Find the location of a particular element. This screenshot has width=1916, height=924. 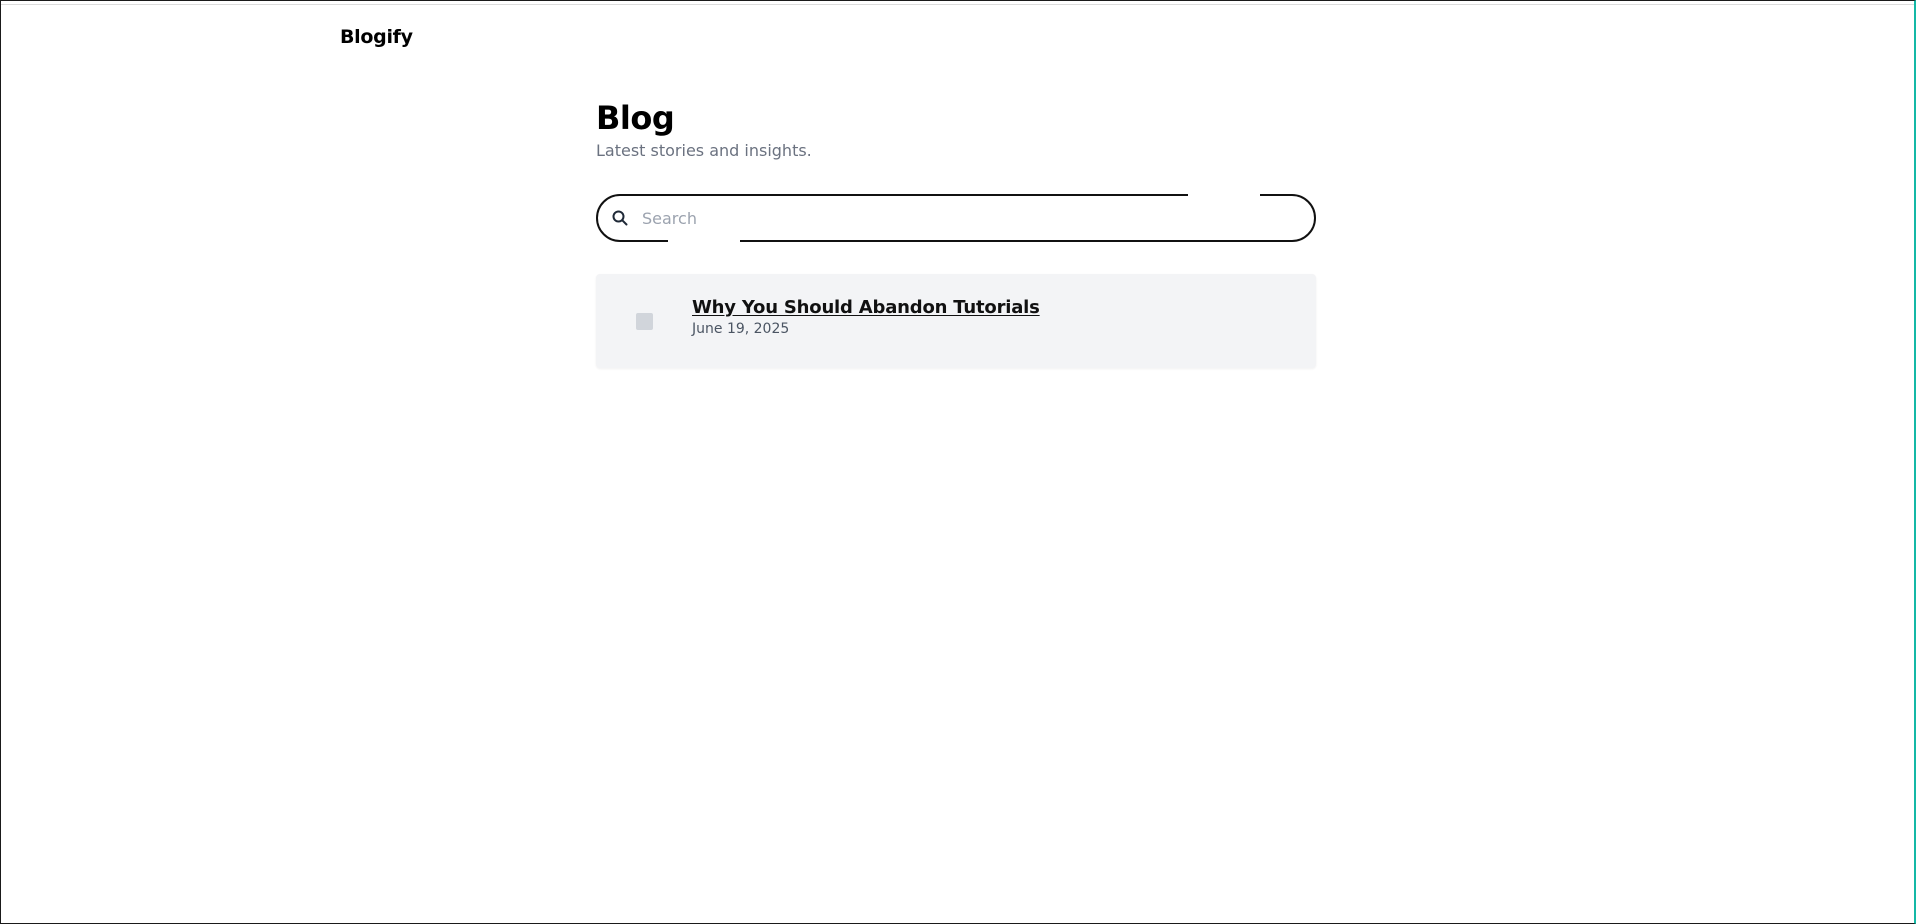

search-icon is located at coordinates (620, 218).